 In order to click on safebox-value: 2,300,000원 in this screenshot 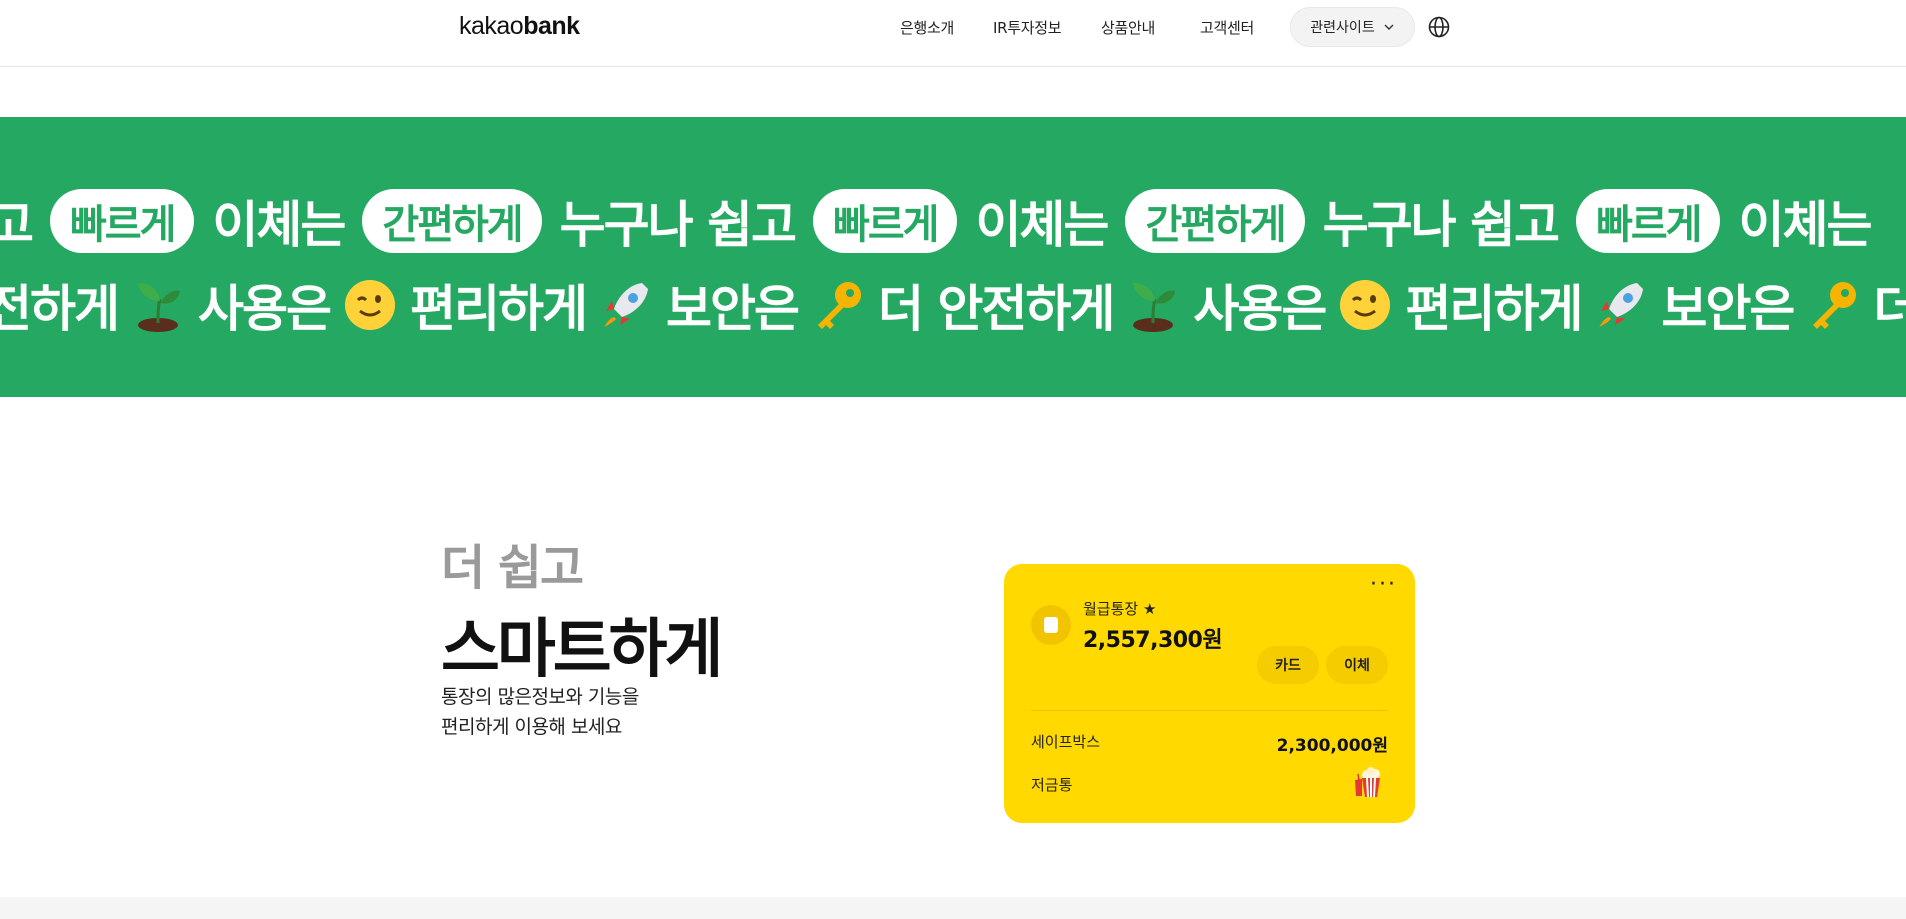, I will do `click(1332, 746)`.